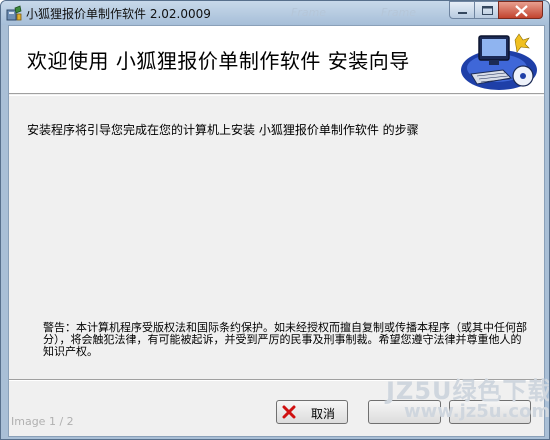  I want to click on close-icon, so click(521, 11).